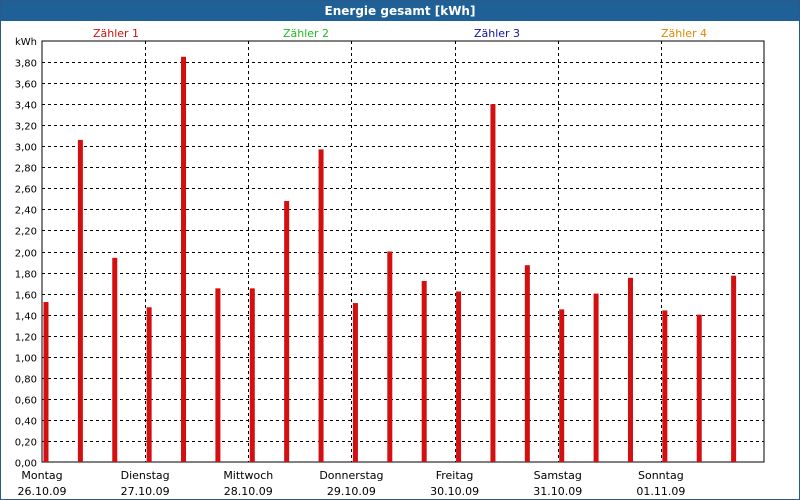  I want to click on x-tick-label-date: 29.10.09, so click(351, 491).